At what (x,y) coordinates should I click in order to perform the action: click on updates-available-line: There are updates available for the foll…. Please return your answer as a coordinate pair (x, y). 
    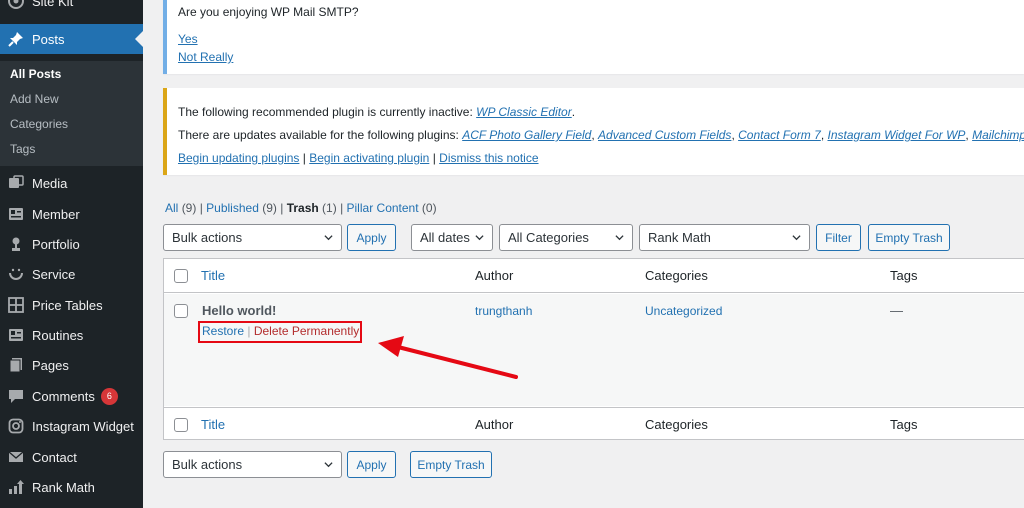
    Looking at the image, I should click on (601, 135).